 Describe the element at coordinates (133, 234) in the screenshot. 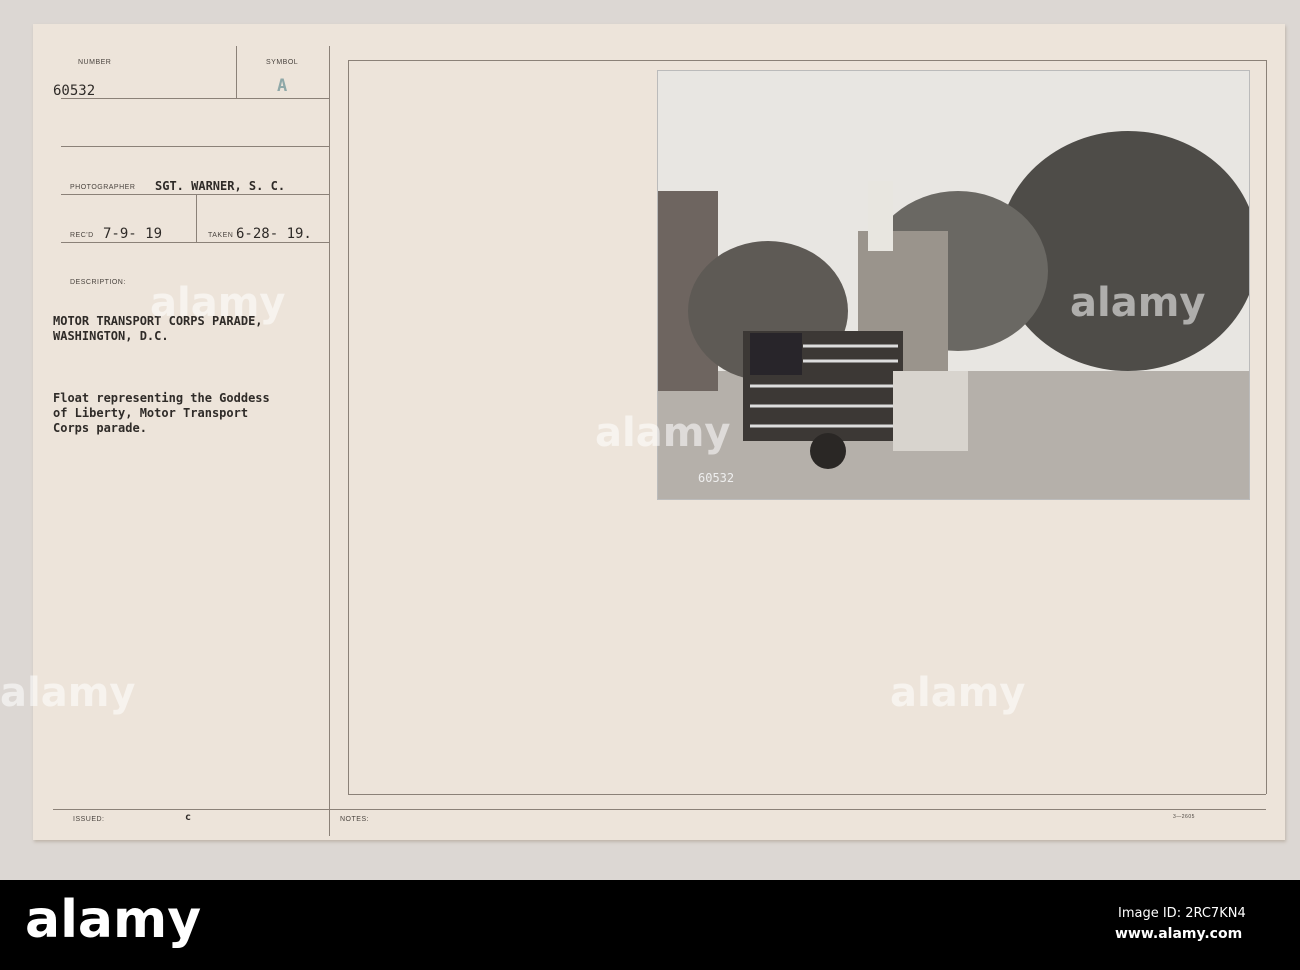

I see `recd-value: 7-9- 19` at that location.